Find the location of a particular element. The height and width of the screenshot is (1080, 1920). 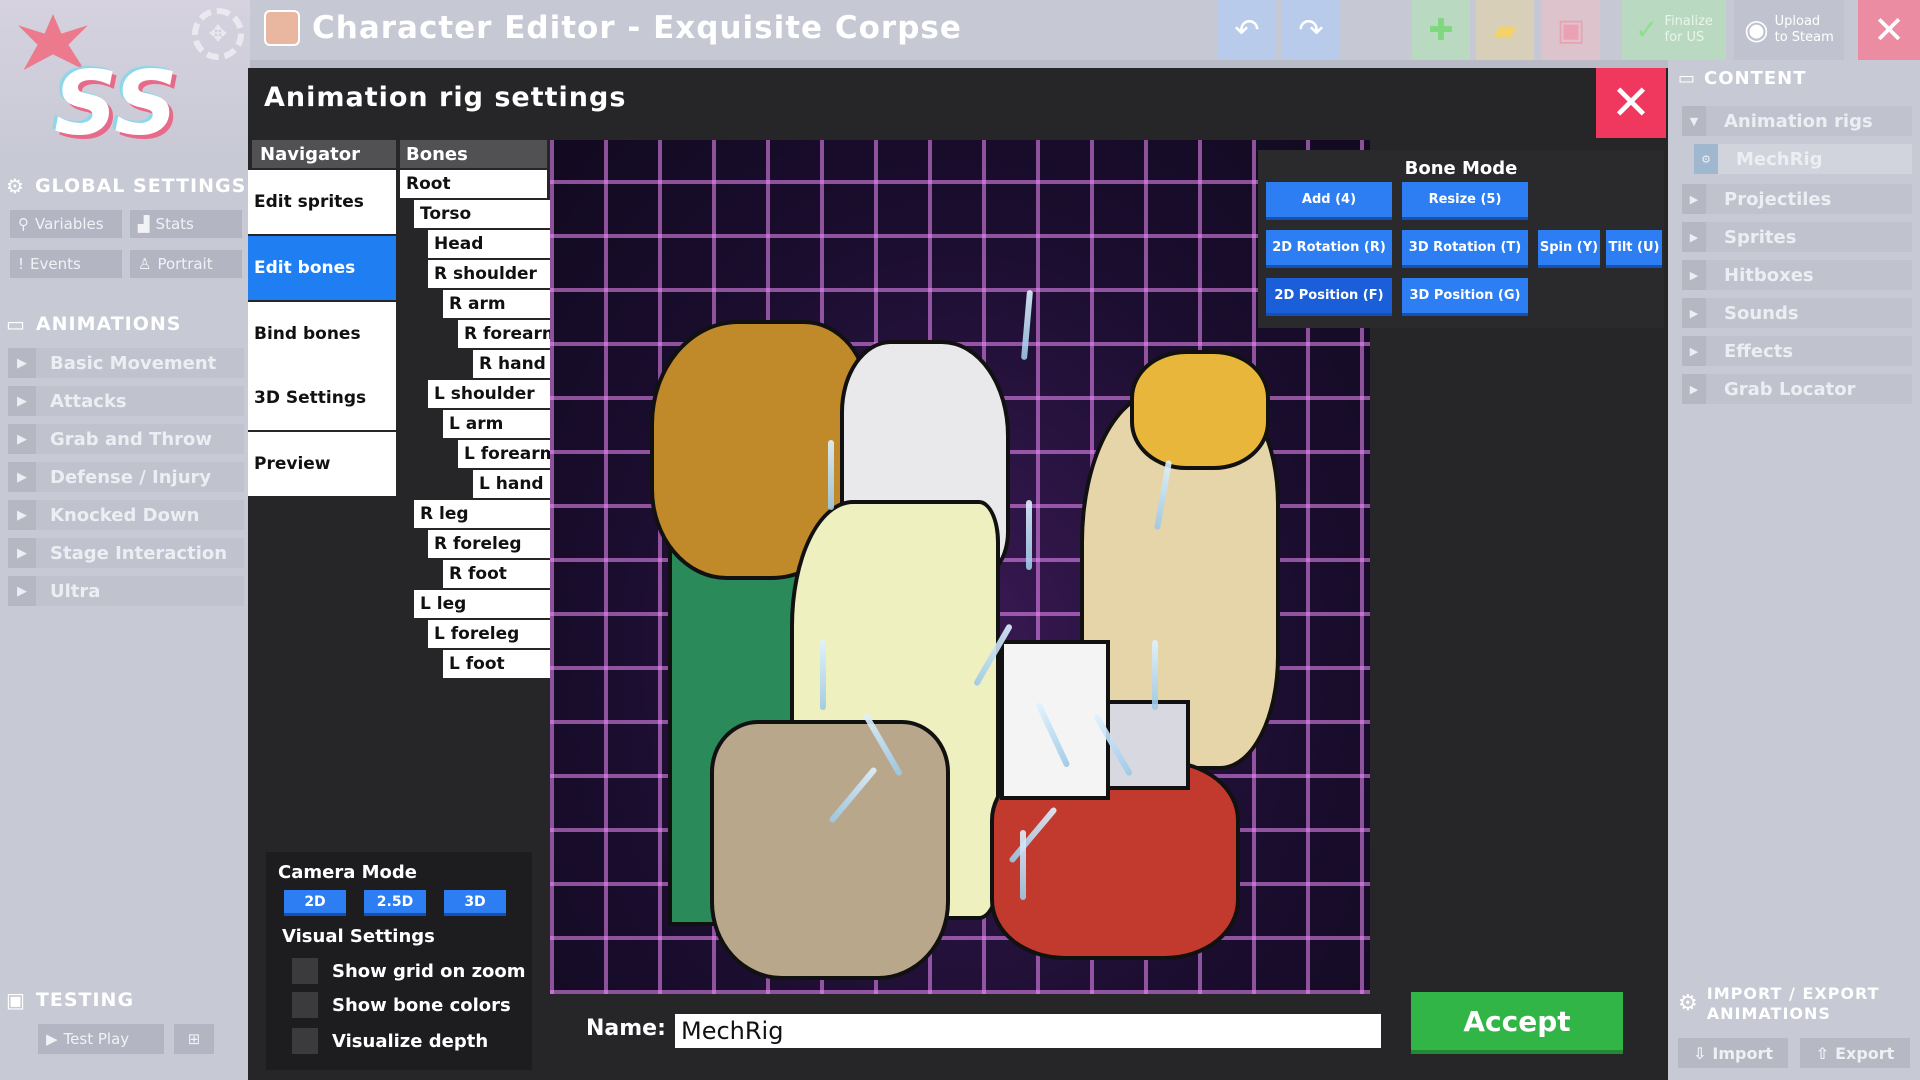

export-icon: ⇧ is located at coordinates (1822, 1053).